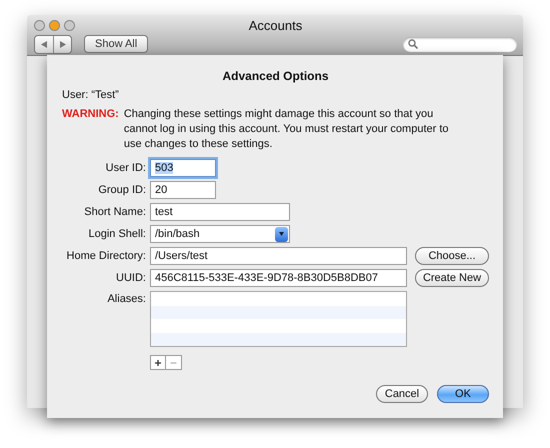  Describe the element at coordinates (287, 129) in the screenshot. I see `warning-text: Changing these settings might damage this account so that you cannot log in using this account. You must restart your computer to use changes to these settings.` at that location.